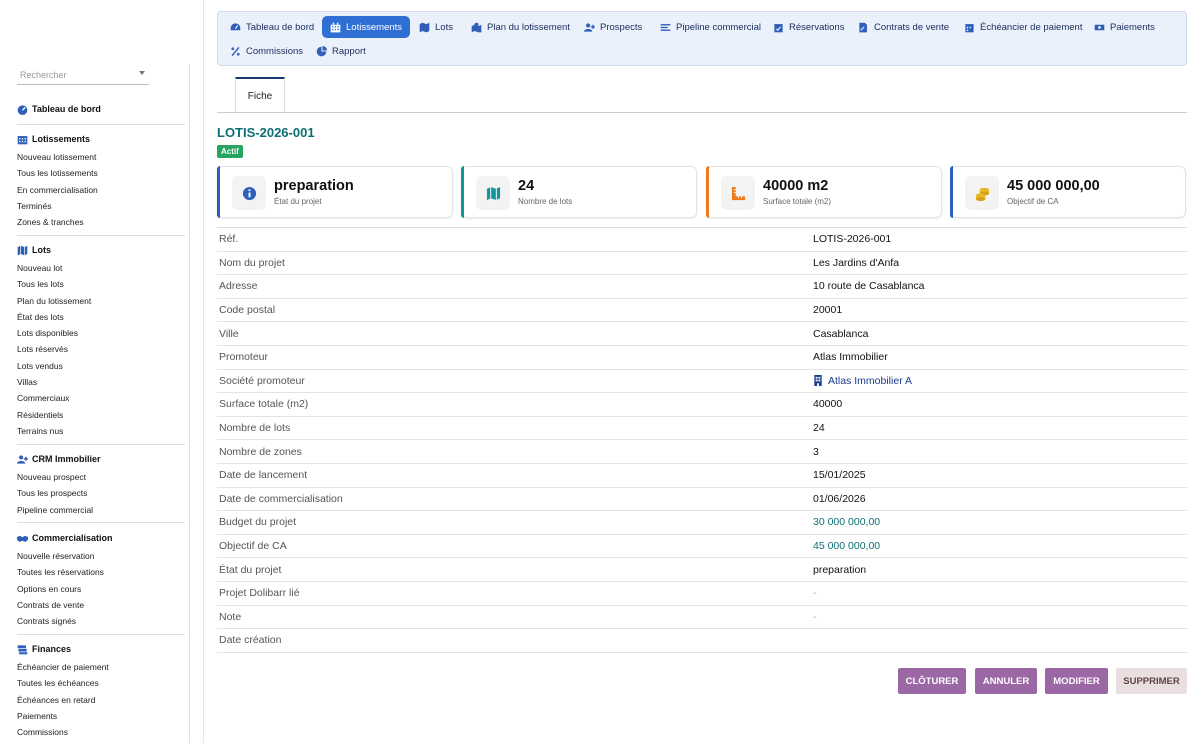 The width and height of the screenshot is (1200, 743). I want to click on field-value: 15/01/2025, so click(839, 475).